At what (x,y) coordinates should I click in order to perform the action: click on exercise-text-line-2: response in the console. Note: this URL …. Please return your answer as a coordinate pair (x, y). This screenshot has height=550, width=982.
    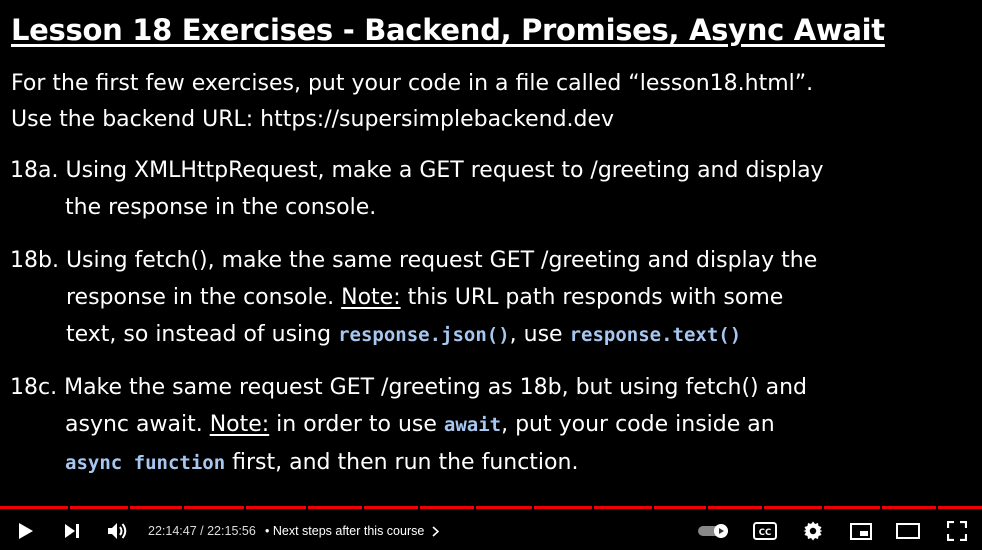
    Looking at the image, I should click on (413, 297).